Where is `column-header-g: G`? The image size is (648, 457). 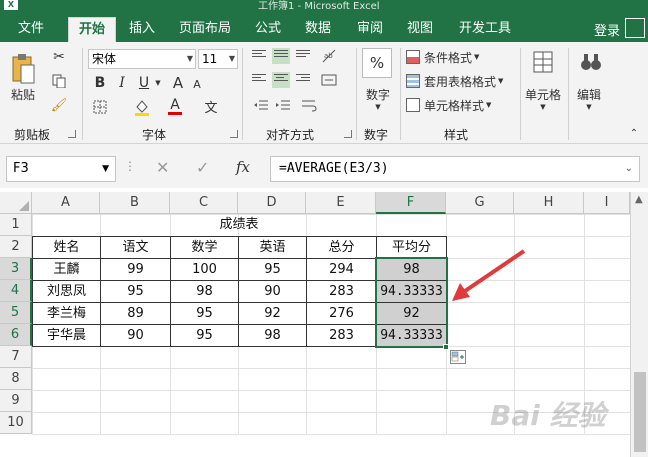
column-header-g: G is located at coordinates (480, 203).